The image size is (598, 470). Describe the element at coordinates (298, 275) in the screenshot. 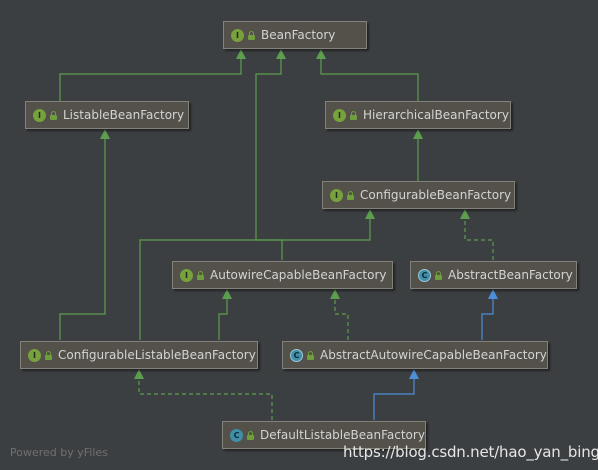

I see `node-label: AutowireCapableBeanFactory` at that location.